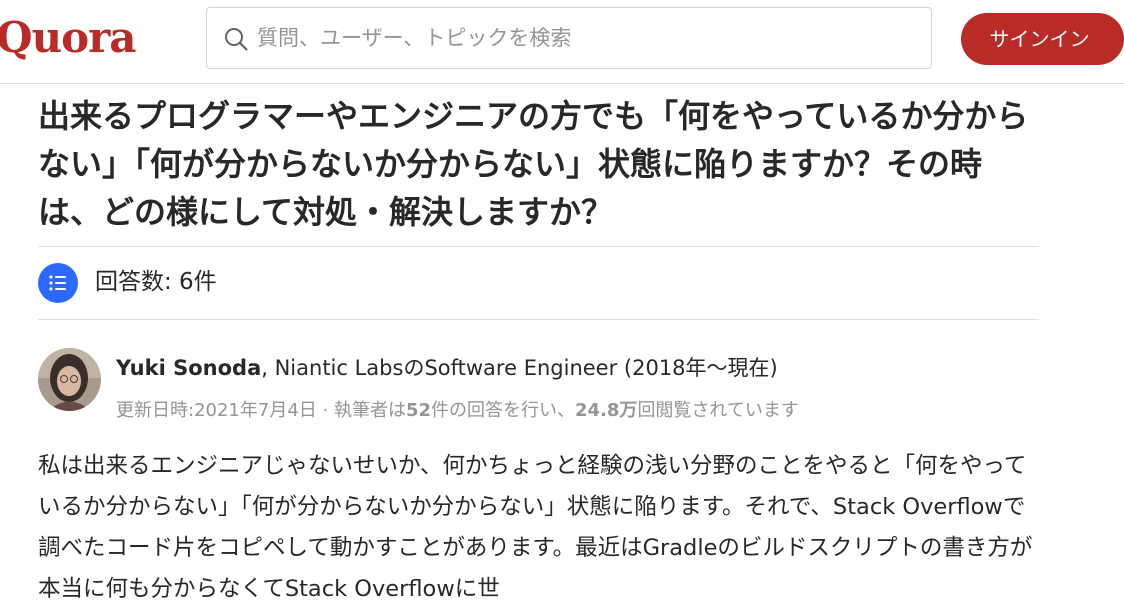 The width and height of the screenshot is (1124, 610). Describe the element at coordinates (418, 410) in the screenshot. I see `meta-answers-count: 52` at that location.